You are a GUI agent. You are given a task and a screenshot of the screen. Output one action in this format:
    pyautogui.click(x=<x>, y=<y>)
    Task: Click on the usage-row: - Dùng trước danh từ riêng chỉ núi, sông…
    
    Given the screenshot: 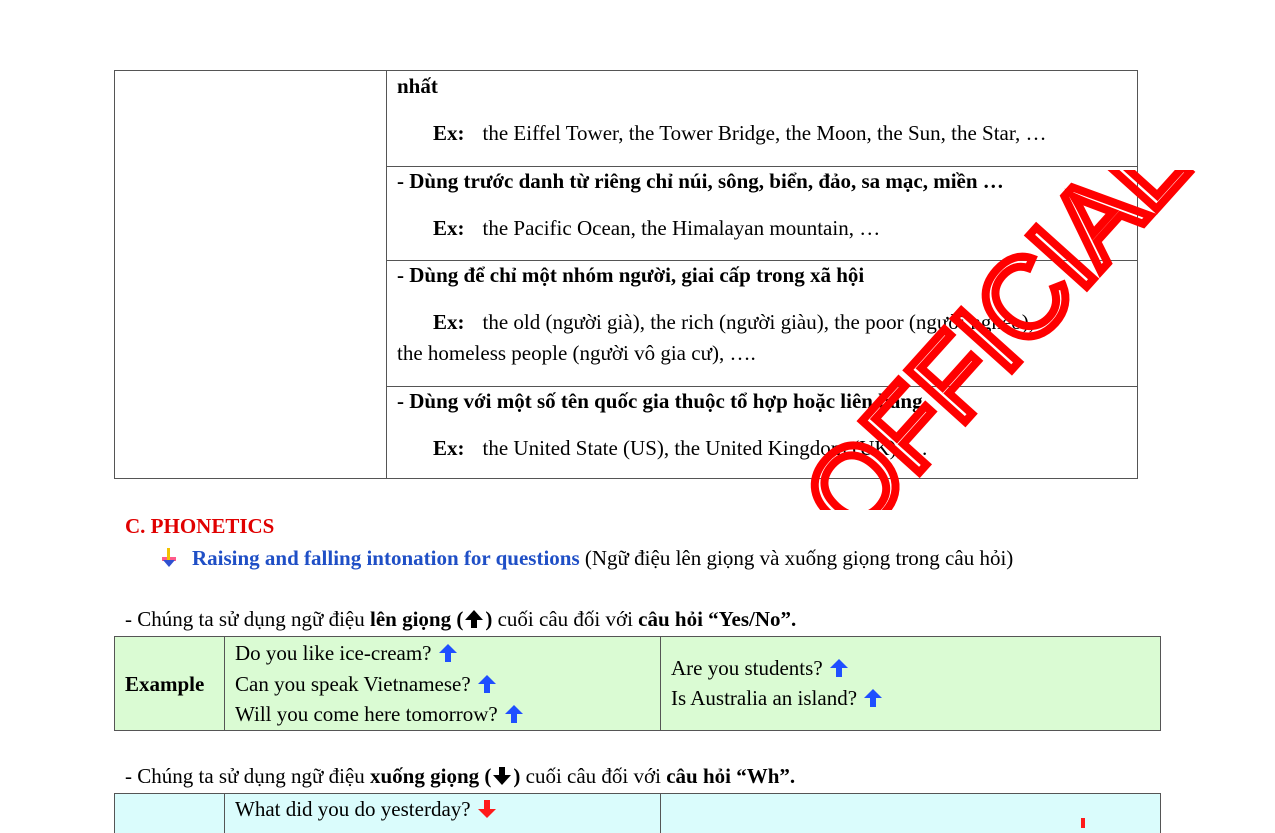 What is the action you would take?
    pyautogui.click(x=762, y=213)
    